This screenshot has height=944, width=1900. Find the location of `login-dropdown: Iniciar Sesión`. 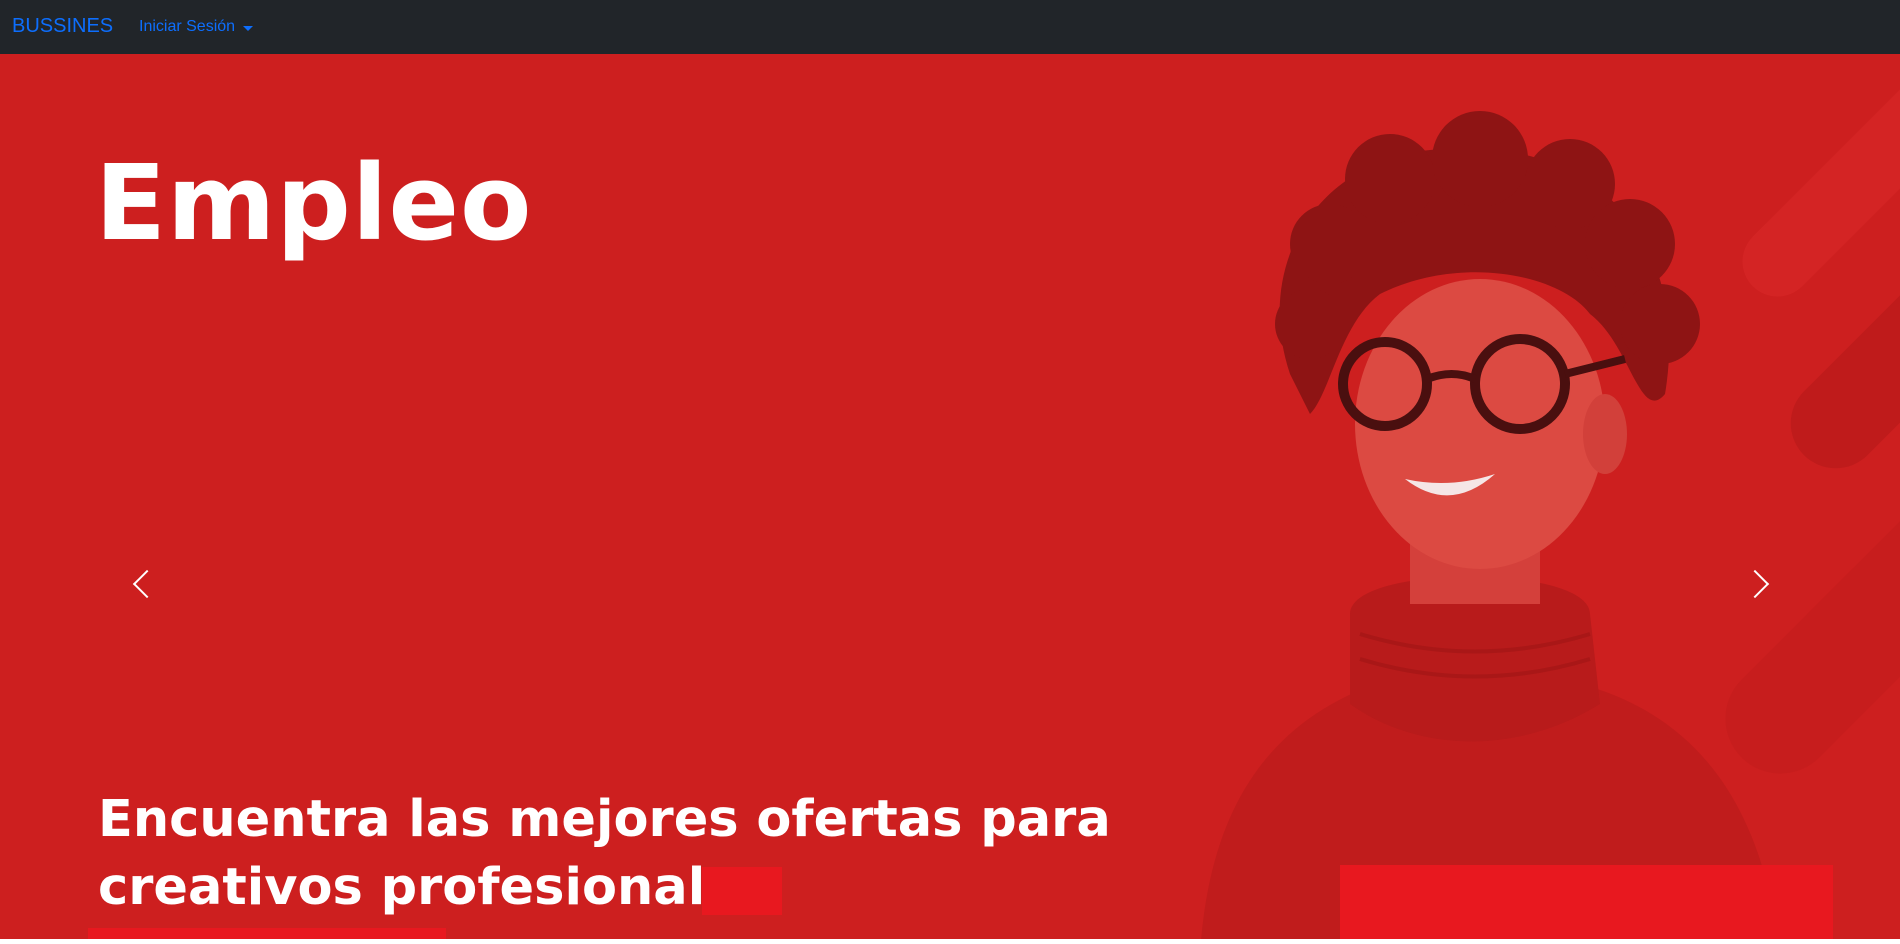

login-dropdown: Iniciar Sesión is located at coordinates (196, 27).